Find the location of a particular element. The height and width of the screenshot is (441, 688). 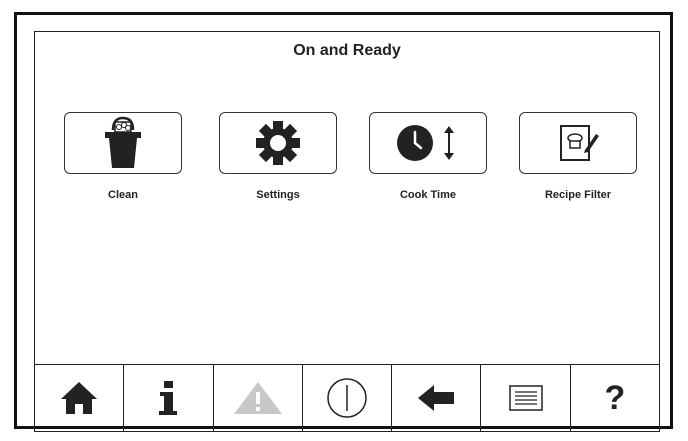

cook-time-button is located at coordinates (428, 143).